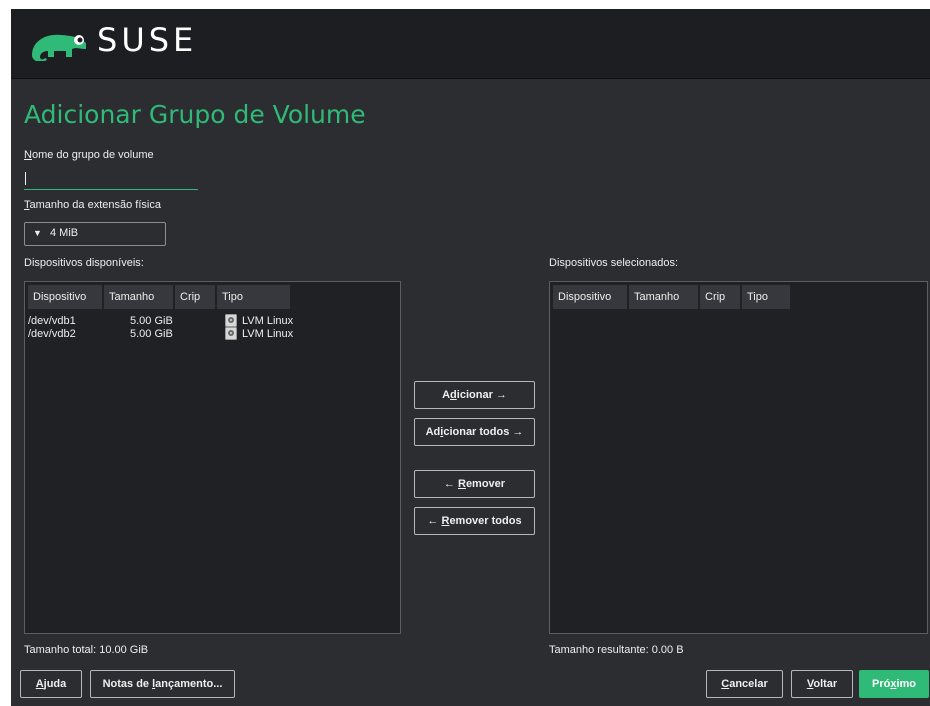 The image size is (930, 706). I want to click on suse-logo-text: SUSE, so click(147, 40).